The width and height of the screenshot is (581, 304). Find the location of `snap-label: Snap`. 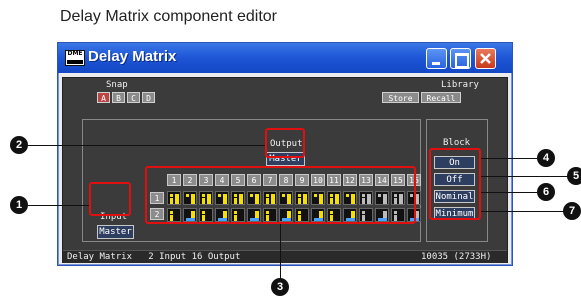

snap-label: Snap is located at coordinates (117, 85).